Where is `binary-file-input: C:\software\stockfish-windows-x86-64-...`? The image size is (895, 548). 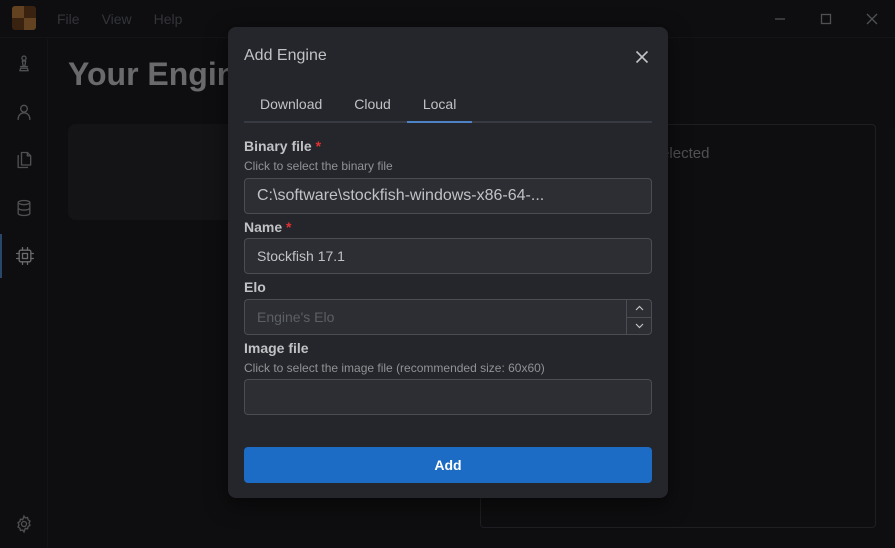 binary-file-input: C:\software\stockfish-windows-x86-64-... is located at coordinates (448, 196).